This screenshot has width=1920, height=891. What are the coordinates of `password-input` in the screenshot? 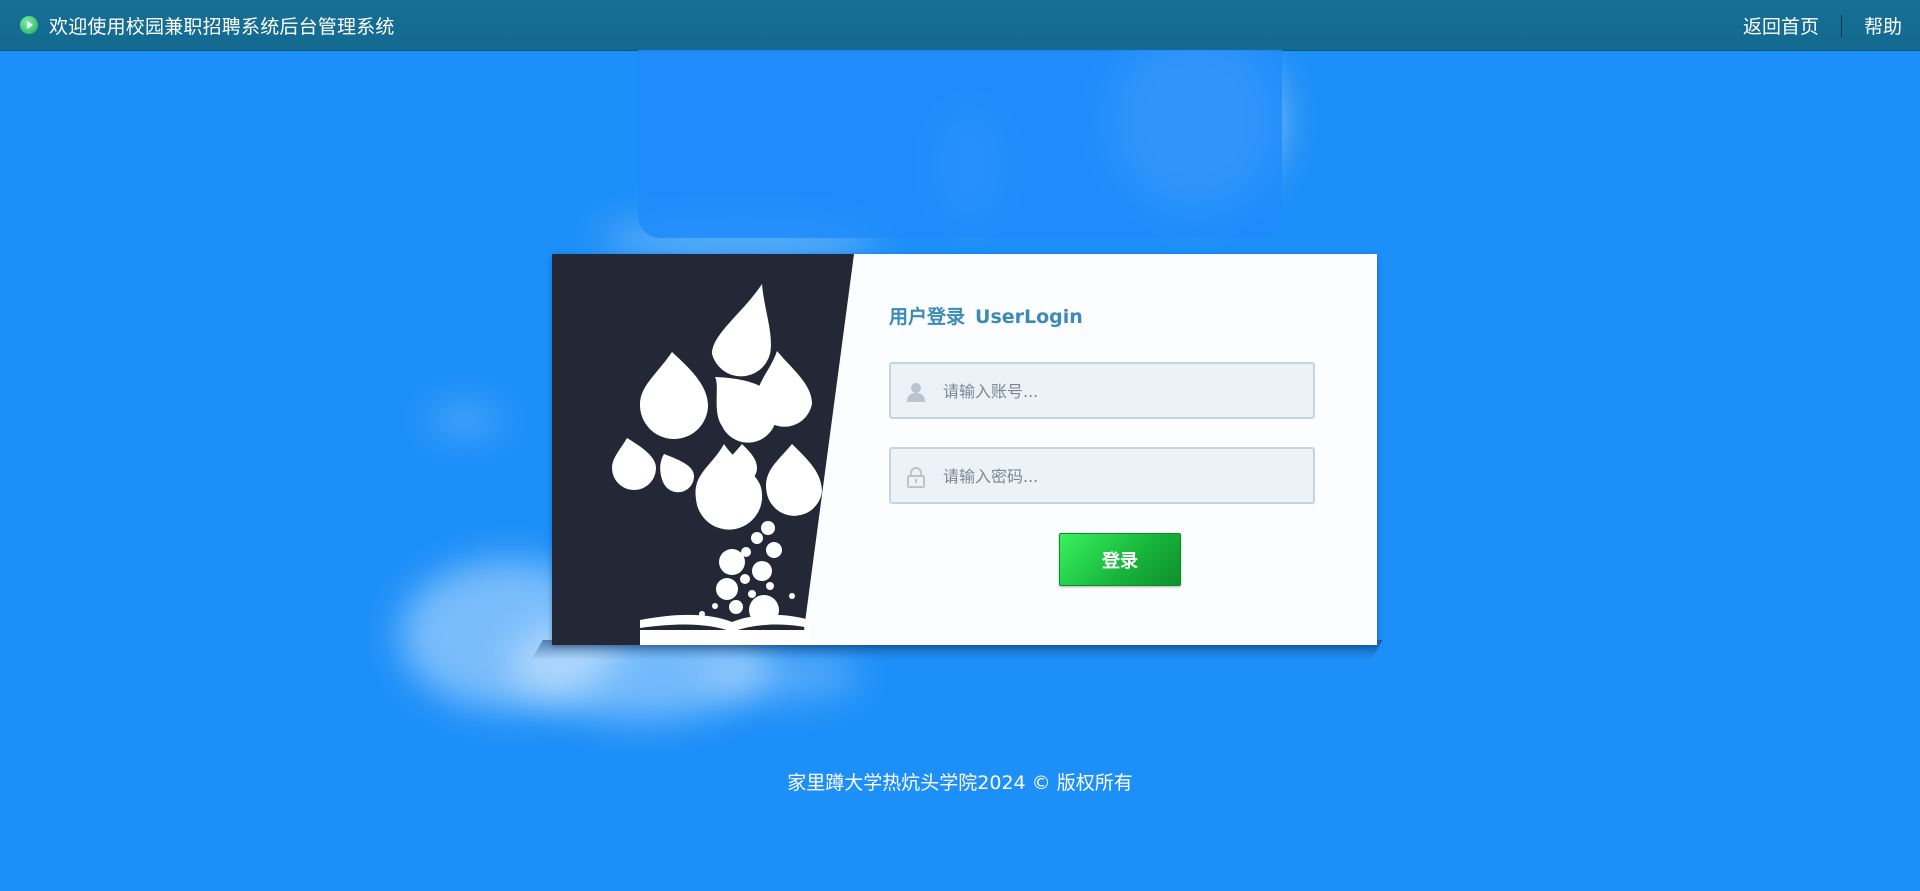 It's located at (1123, 476).